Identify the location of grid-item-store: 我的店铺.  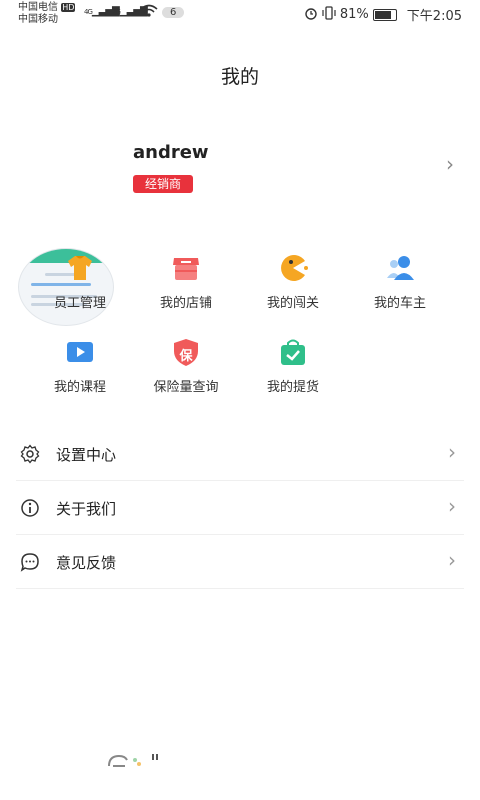
(186, 281).